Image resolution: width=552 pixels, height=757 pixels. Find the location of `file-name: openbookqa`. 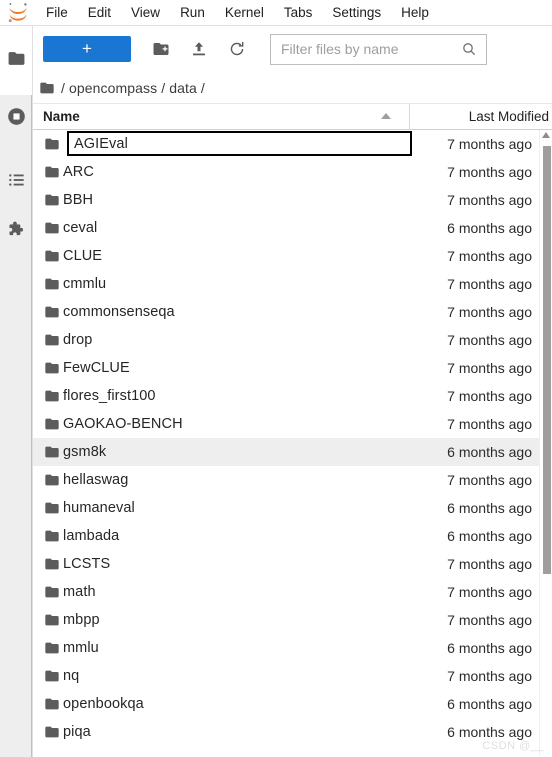

file-name: openbookqa is located at coordinates (236, 704).